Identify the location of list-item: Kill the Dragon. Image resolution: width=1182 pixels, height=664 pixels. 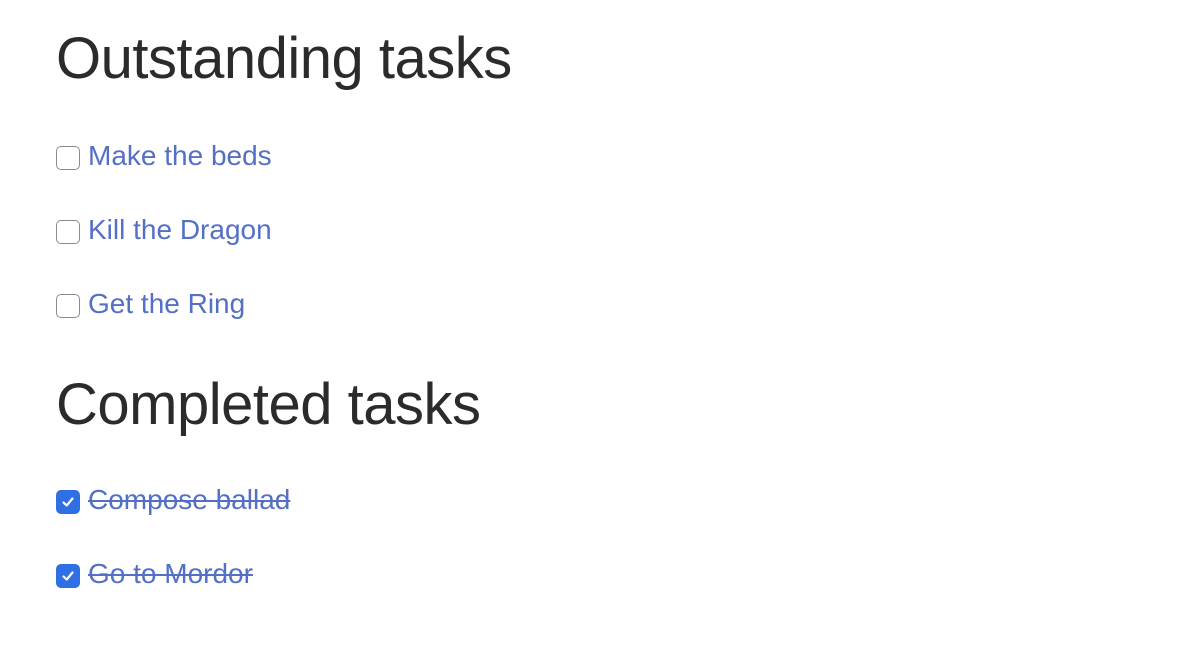
(164, 230).